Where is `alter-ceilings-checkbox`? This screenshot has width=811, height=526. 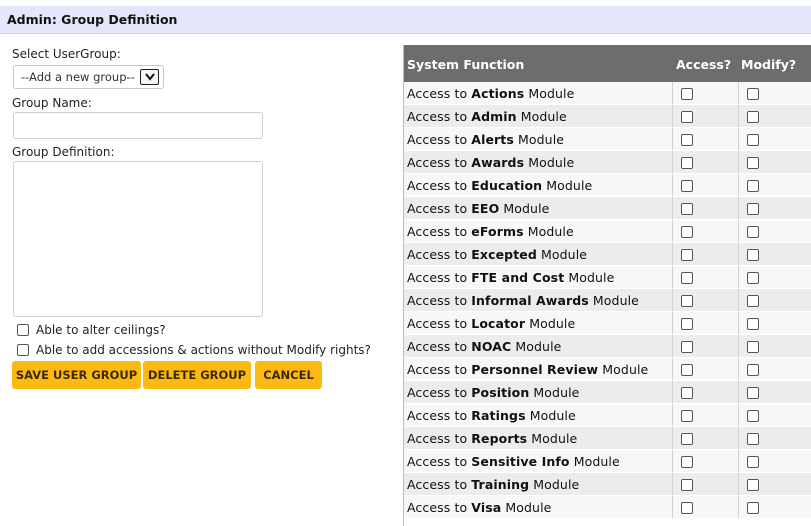
alter-ceilings-checkbox is located at coordinates (23, 330).